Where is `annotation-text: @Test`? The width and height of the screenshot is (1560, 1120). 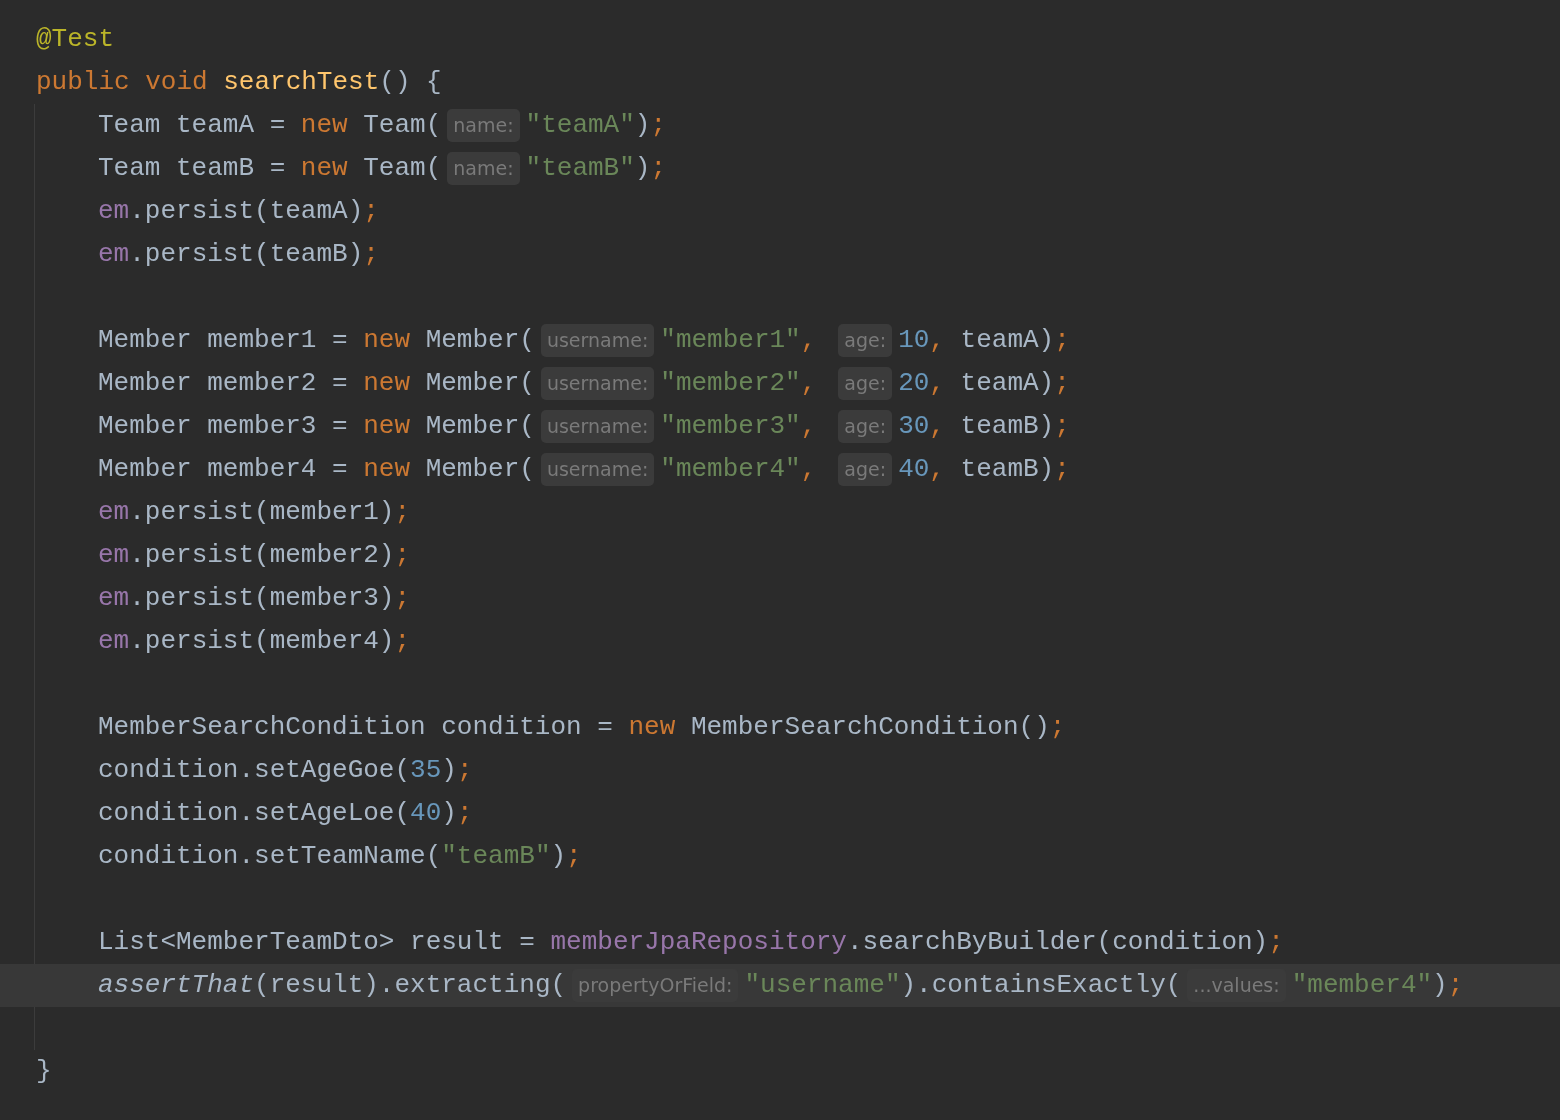 annotation-text: @Test is located at coordinates (75, 39).